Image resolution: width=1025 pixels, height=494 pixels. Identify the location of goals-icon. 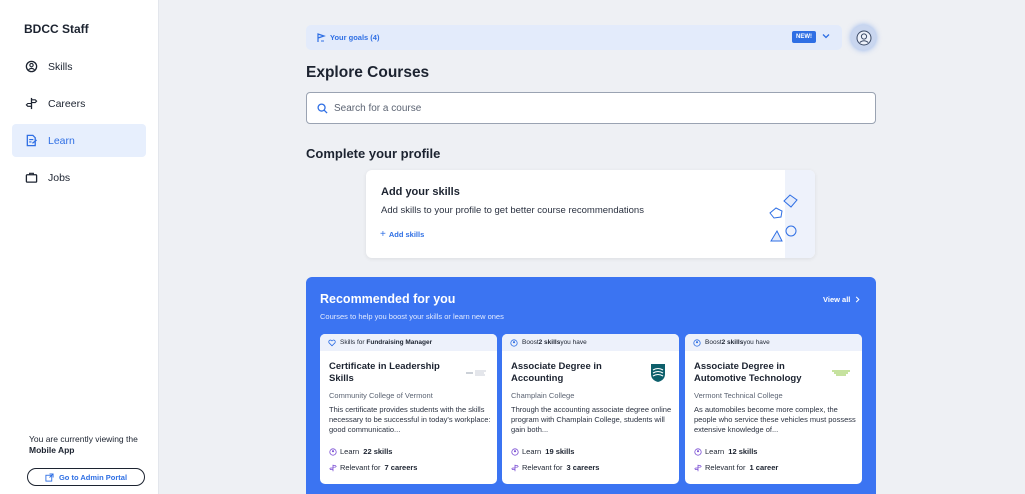
(321, 37).